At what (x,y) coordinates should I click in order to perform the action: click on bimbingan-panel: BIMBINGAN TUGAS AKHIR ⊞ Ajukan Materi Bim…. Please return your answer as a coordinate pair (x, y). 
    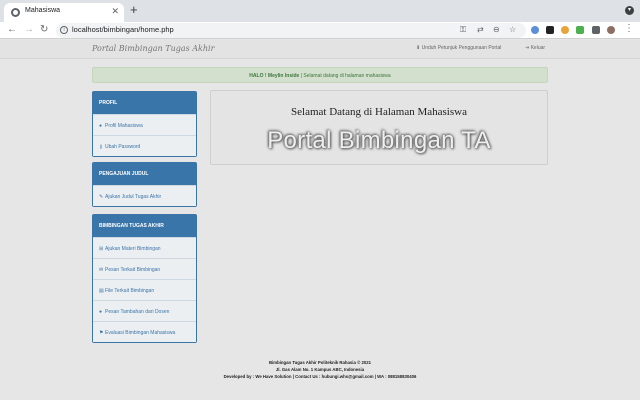
    Looking at the image, I should click on (144, 278).